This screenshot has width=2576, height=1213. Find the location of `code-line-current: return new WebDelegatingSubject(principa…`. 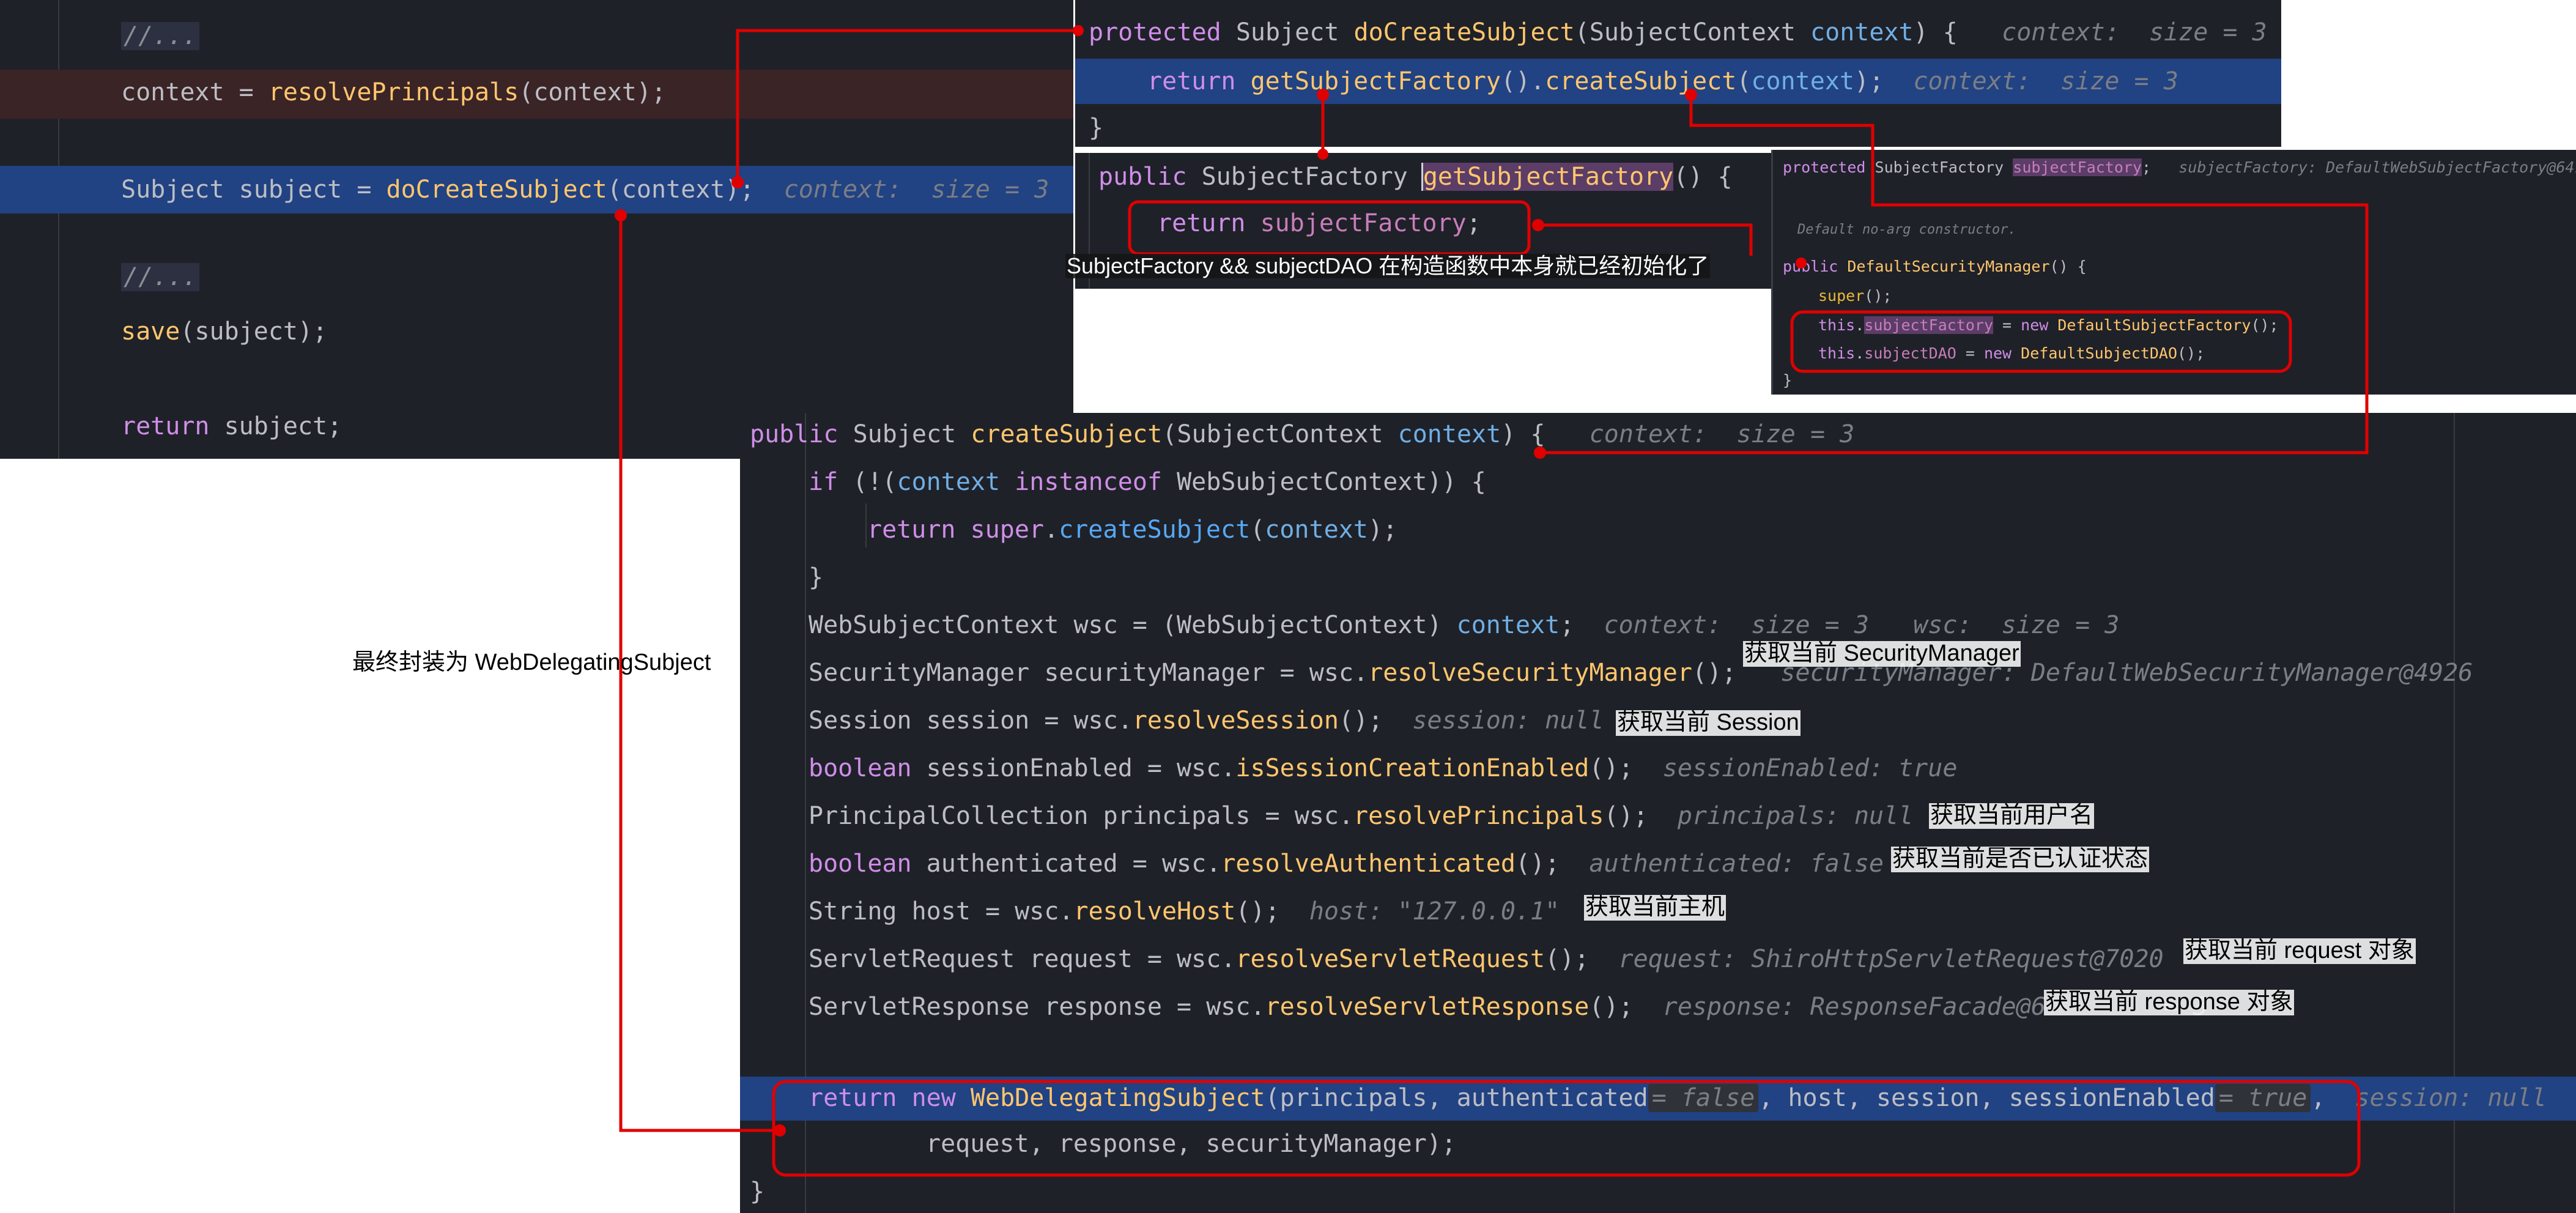

code-line-current: return new WebDelegatingSubject(principa… is located at coordinates (1658, 1099).